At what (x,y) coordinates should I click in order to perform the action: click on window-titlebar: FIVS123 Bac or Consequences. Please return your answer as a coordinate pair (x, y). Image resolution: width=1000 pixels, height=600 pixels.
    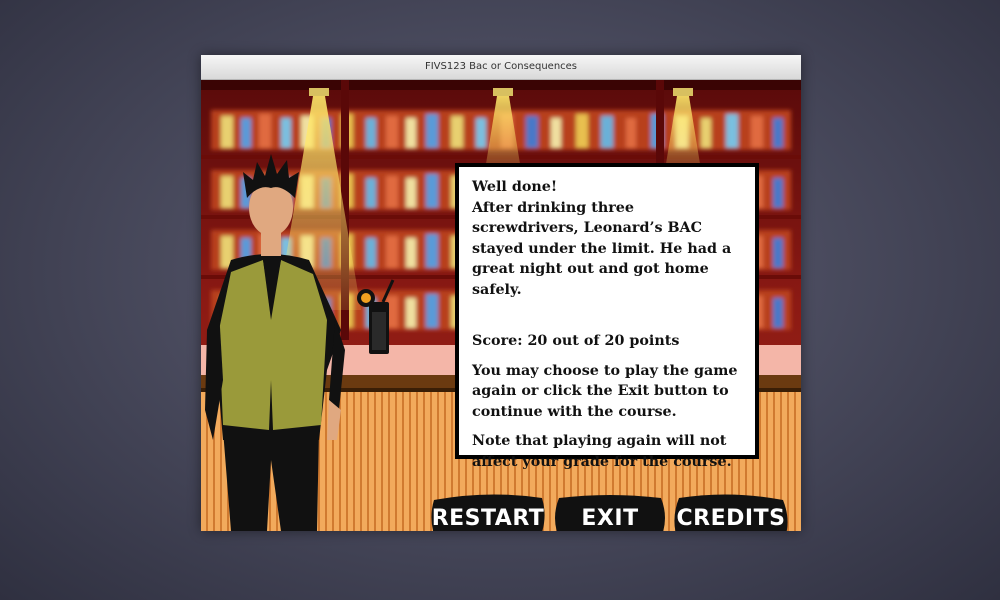
    Looking at the image, I should click on (501, 67).